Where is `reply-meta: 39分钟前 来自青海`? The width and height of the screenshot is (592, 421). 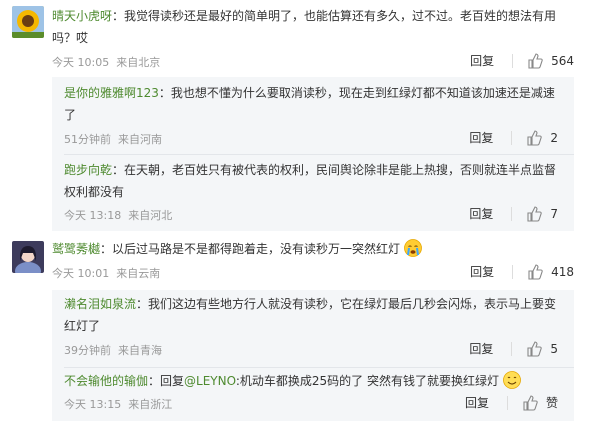
reply-meta: 39分钟前 来自青海 is located at coordinates (113, 350).